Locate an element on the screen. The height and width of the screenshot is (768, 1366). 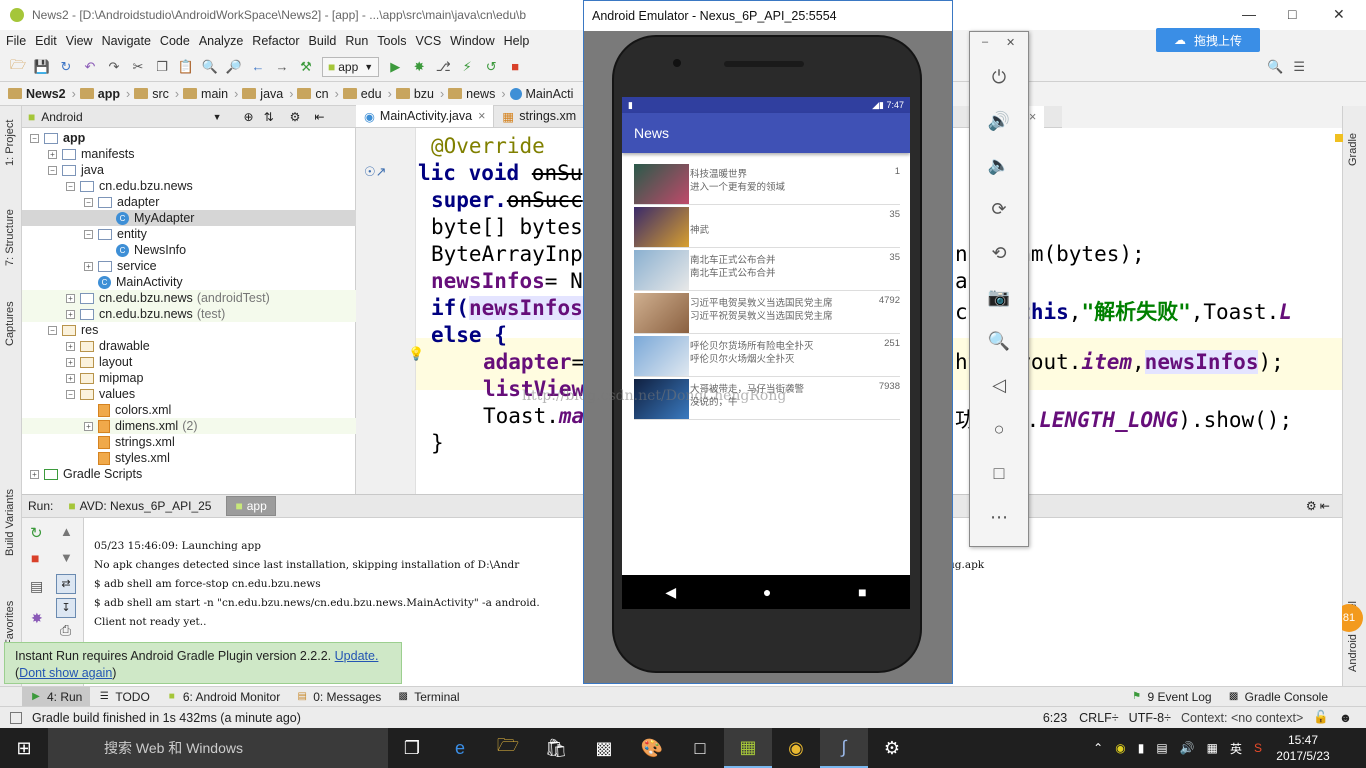
open-folder-icon: 🗁 is located at coordinates (18, 66).